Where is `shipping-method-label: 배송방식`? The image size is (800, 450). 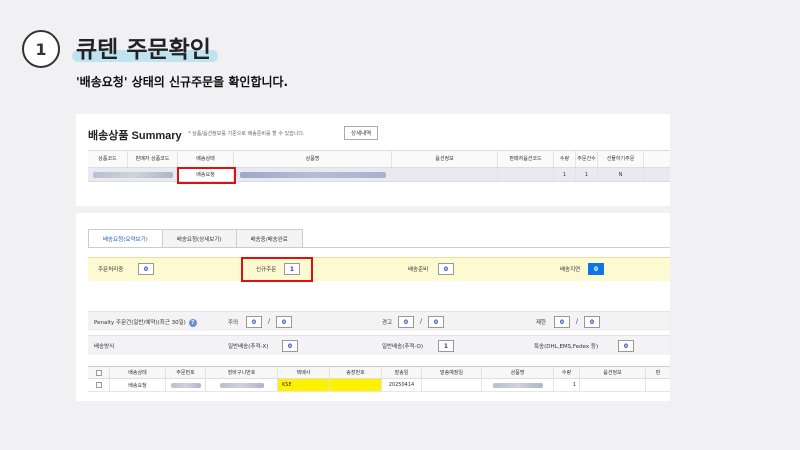
shipping-method-label: 배송방식 is located at coordinates (104, 347).